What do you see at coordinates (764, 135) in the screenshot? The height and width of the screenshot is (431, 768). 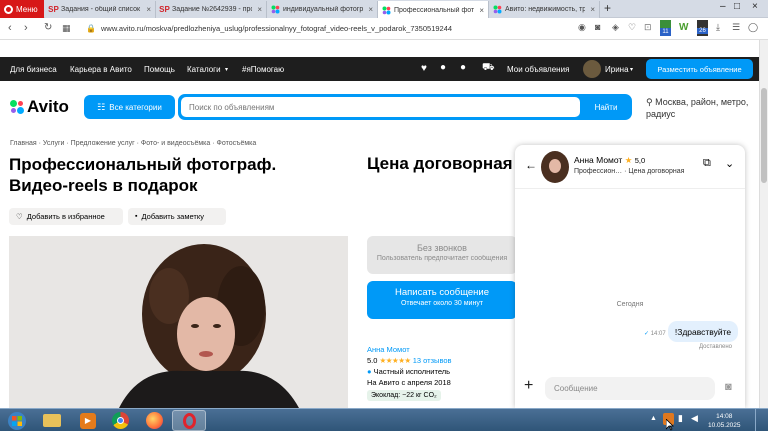 I see `scrollbar-thumb` at bounding box center [764, 135].